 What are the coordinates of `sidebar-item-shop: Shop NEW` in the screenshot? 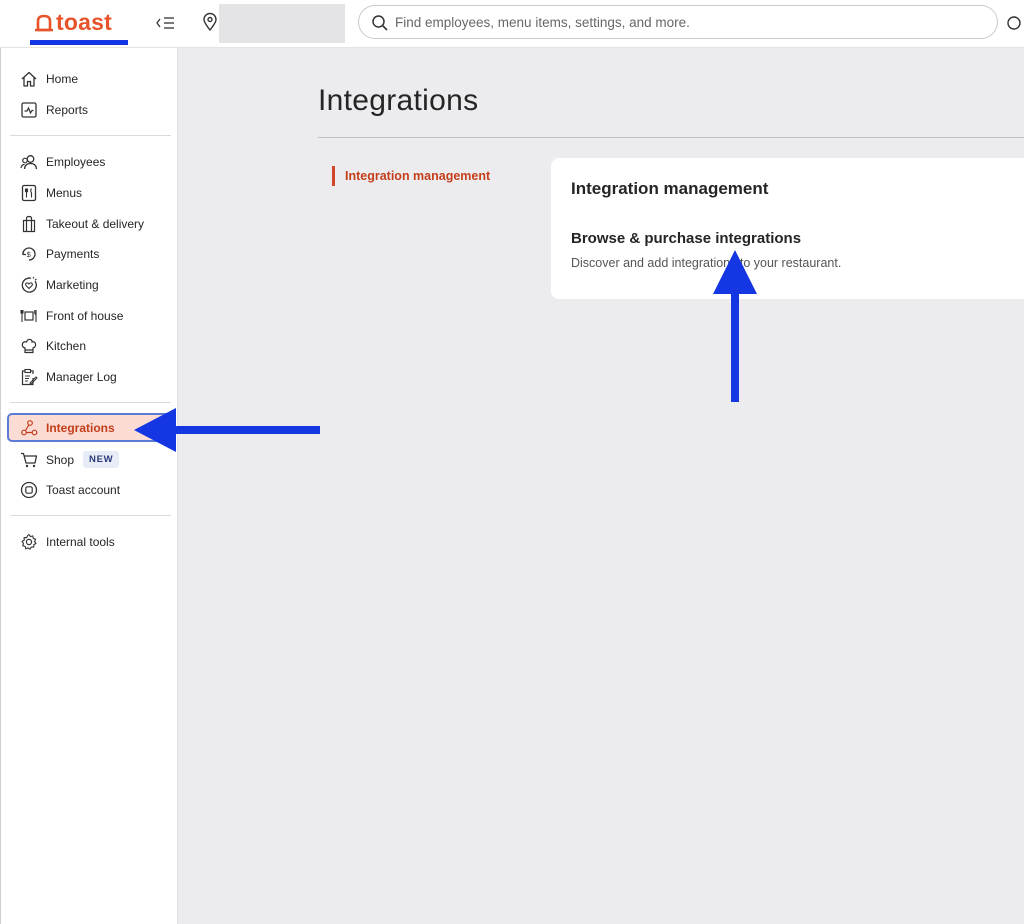 It's located at (91, 459).